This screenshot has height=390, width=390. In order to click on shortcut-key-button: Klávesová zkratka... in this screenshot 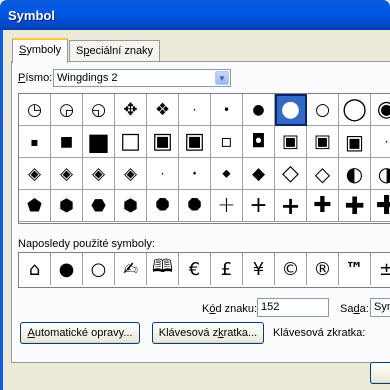, I will do `click(208, 333)`.